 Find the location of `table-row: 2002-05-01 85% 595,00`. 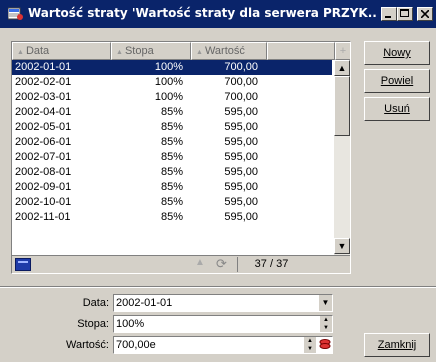

table-row: 2002-05-01 85% 595,00 is located at coordinates (172, 127).